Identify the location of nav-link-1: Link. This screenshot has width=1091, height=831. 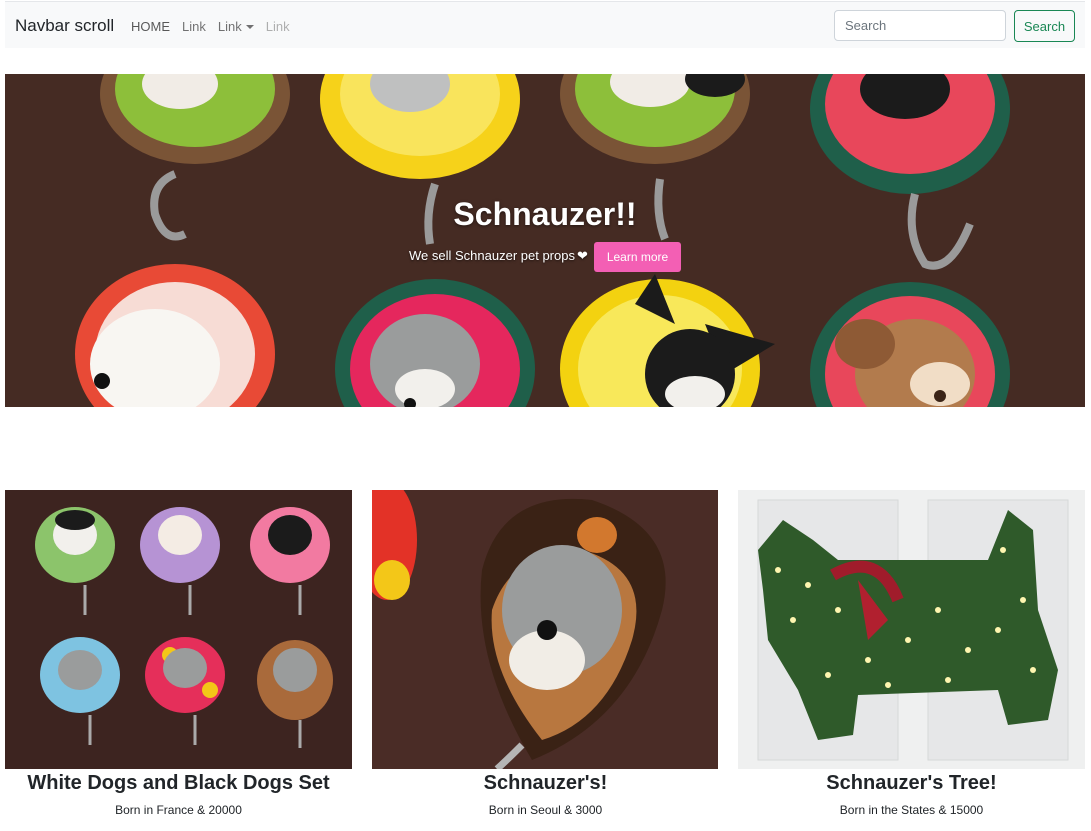
(194, 26).